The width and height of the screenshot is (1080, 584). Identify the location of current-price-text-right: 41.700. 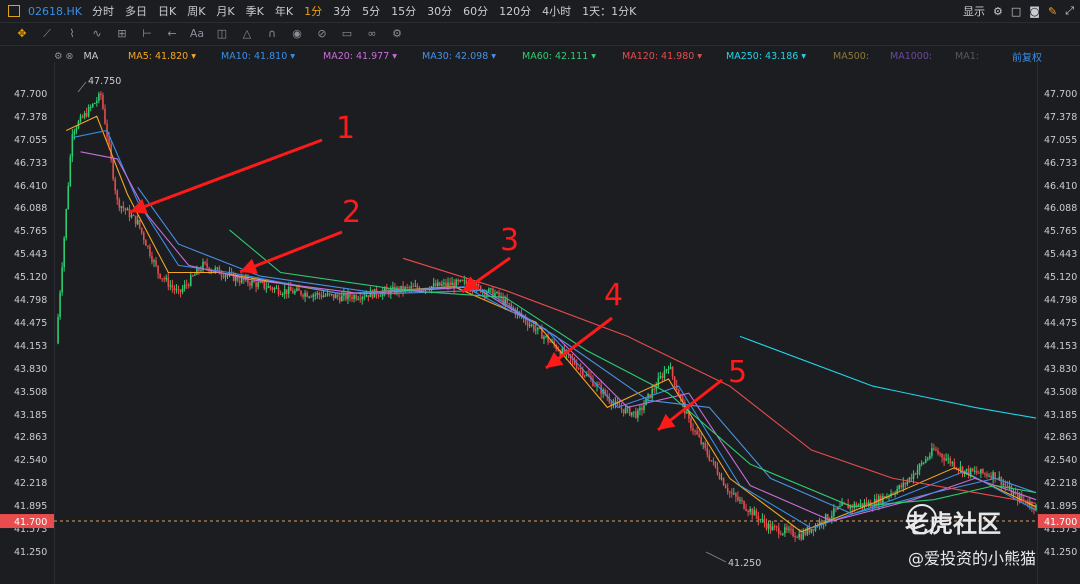
(1060, 522).